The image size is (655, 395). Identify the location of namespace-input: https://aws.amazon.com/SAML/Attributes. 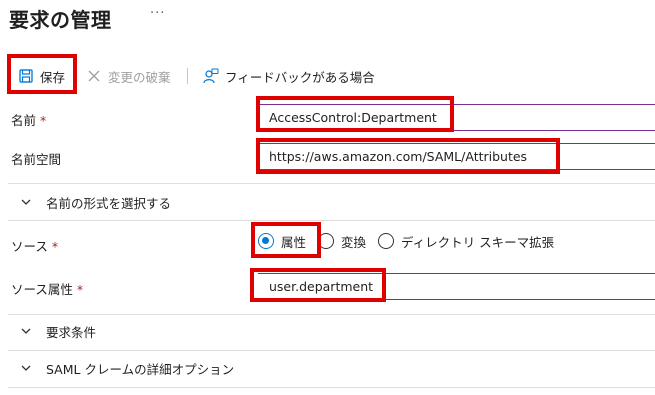
(453, 156).